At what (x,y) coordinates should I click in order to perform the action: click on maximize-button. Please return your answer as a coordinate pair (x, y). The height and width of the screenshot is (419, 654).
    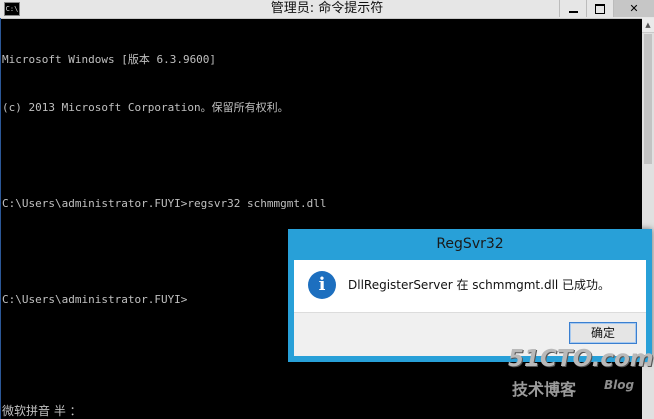
    Looking at the image, I should click on (599, 8).